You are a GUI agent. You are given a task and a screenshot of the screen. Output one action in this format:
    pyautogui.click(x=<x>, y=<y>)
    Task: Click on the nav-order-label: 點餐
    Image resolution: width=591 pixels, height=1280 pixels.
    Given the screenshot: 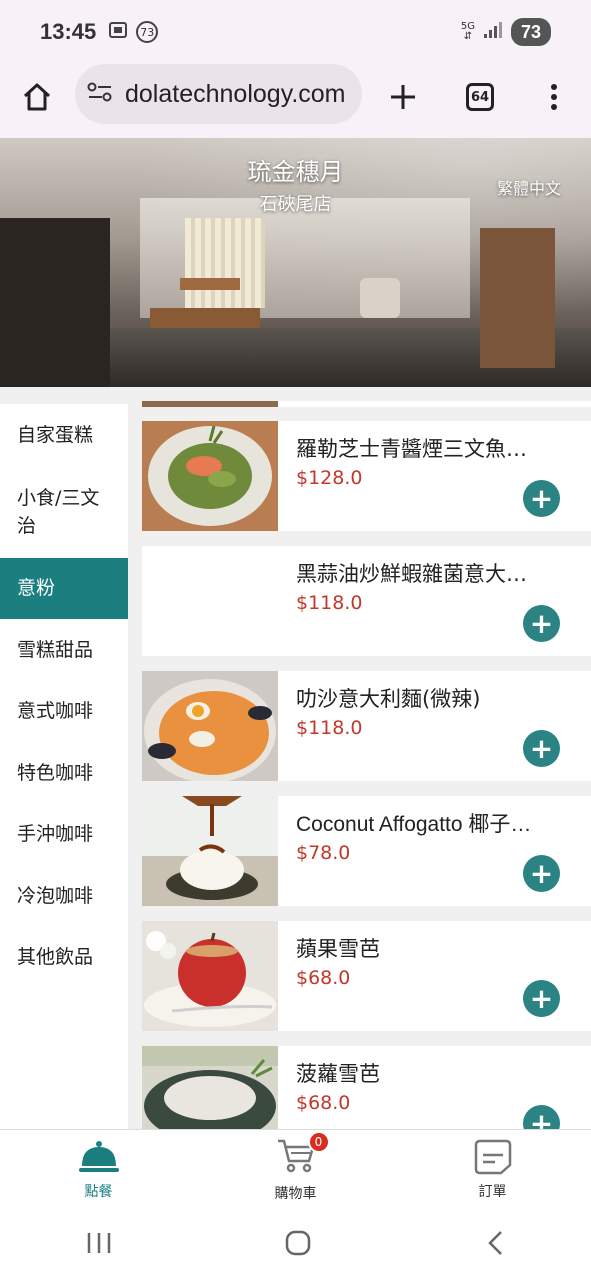 What is the action you would take?
    pyautogui.click(x=98, y=1191)
    